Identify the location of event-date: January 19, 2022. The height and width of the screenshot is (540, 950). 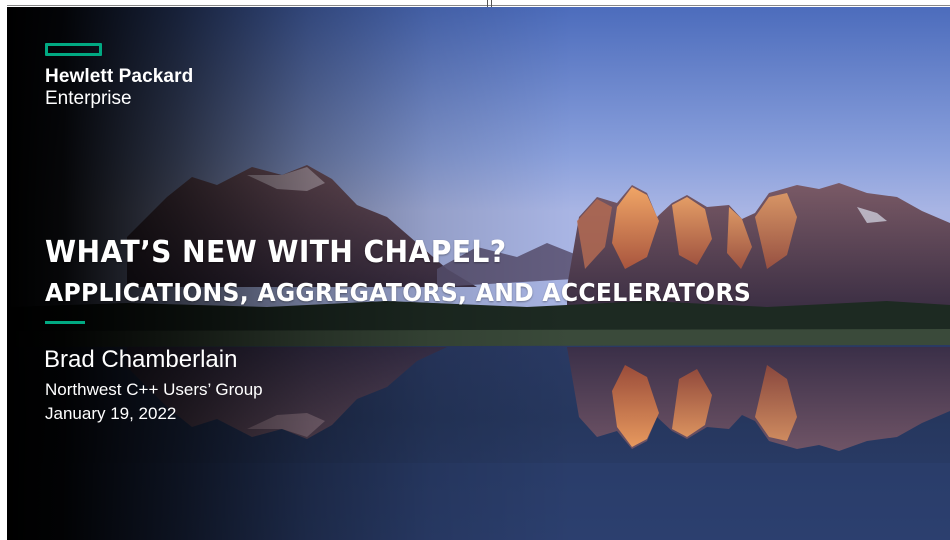
(111, 413).